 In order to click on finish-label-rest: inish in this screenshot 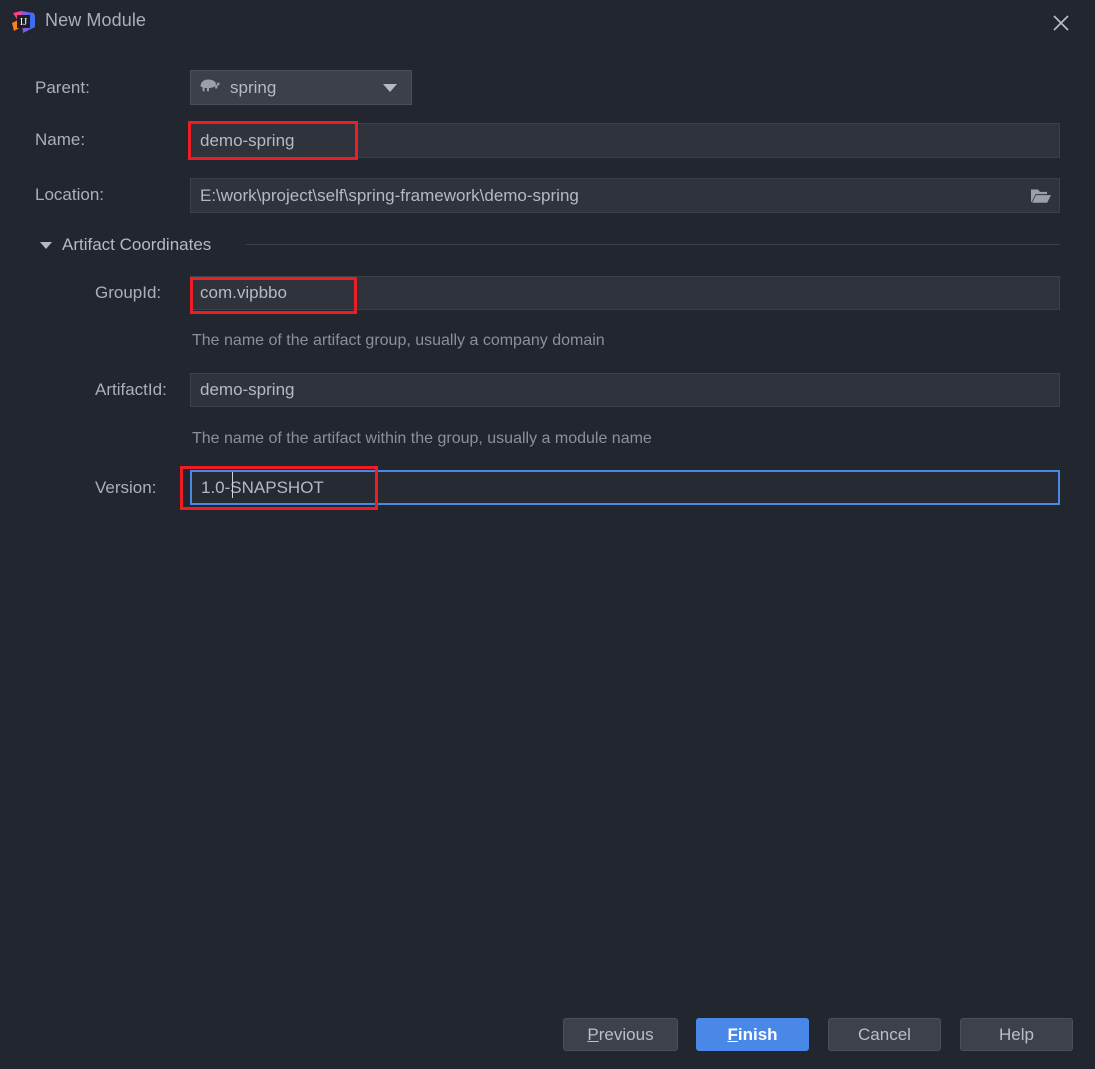, I will do `click(757, 1034)`.